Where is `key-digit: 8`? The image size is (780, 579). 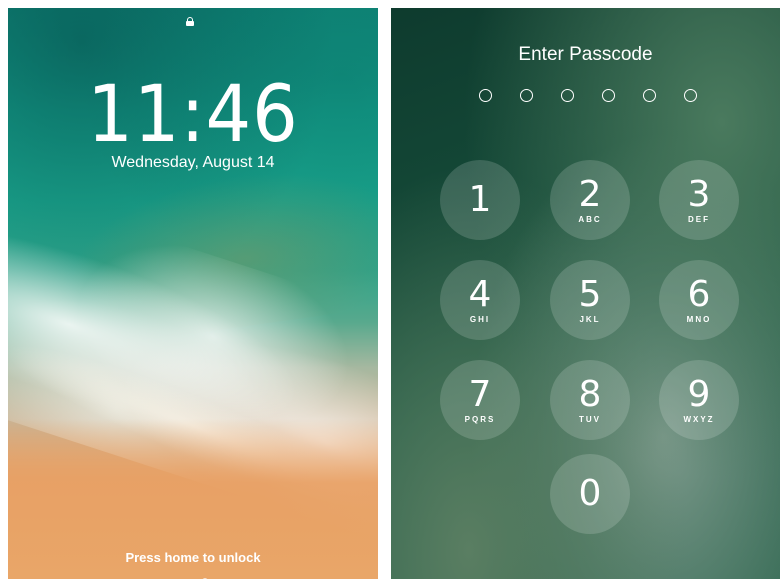 key-digit: 8 is located at coordinates (590, 394).